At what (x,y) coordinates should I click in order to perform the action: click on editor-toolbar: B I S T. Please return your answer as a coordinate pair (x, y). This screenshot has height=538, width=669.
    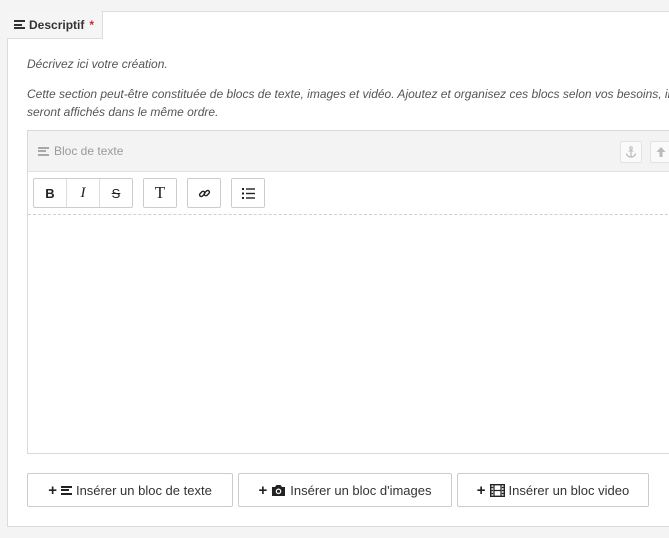
    Looking at the image, I should click on (348, 193).